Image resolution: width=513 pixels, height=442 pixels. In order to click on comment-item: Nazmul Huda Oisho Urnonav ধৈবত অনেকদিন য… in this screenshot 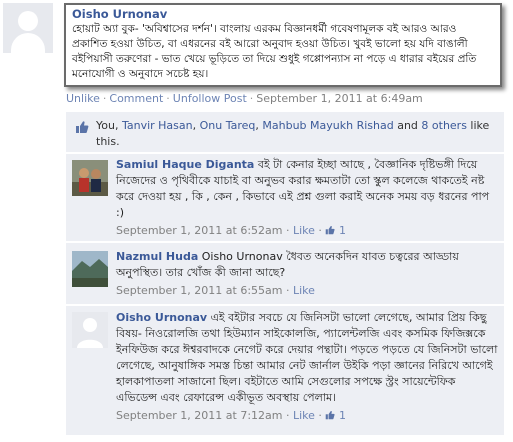, I will do `click(285, 273)`.